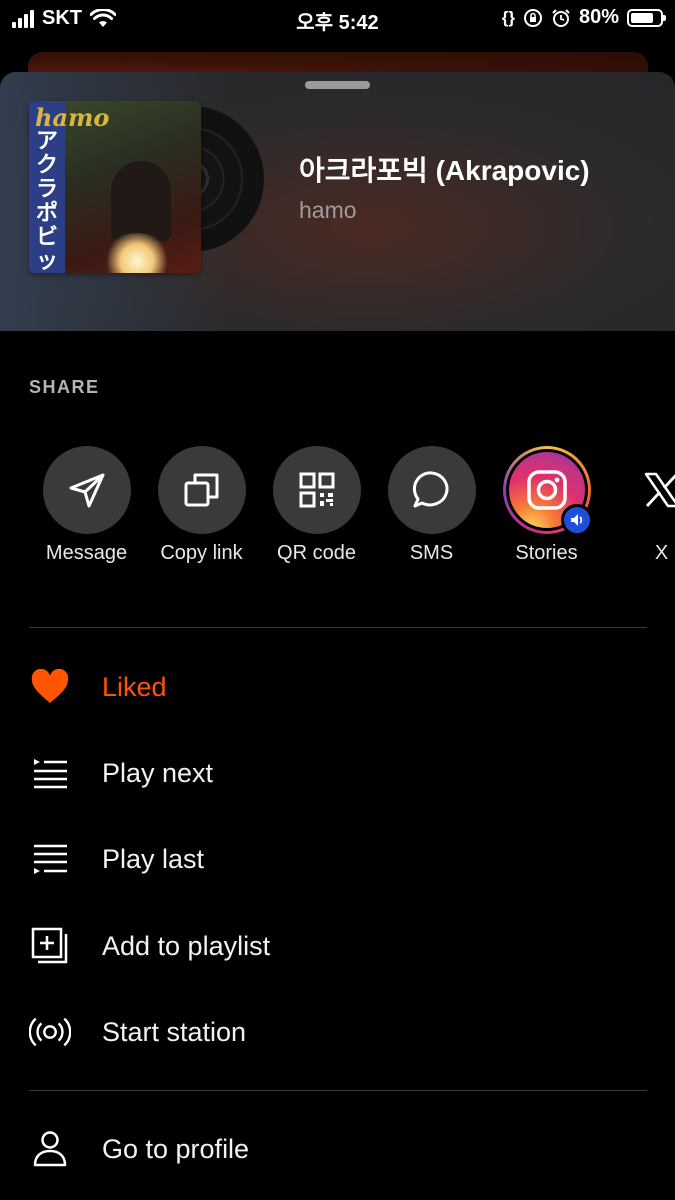 Image resolution: width=675 pixels, height=1200 pixels. I want to click on share-x-label: X, so click(661, 553).